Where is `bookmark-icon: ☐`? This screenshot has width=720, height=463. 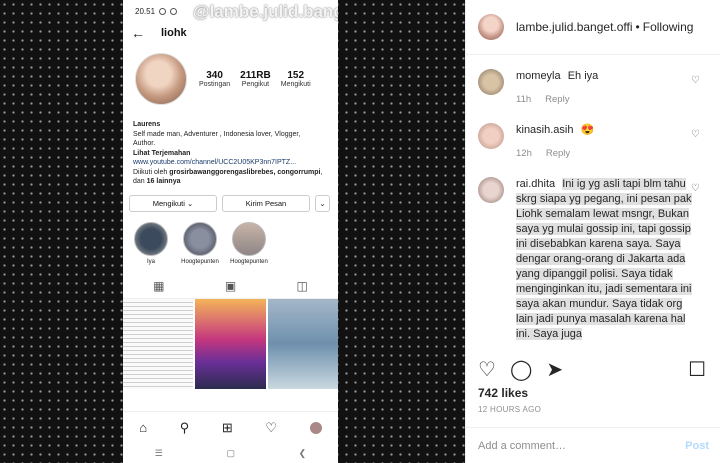
bookmark-icon: ☐ is located at coordinates (697, 369).